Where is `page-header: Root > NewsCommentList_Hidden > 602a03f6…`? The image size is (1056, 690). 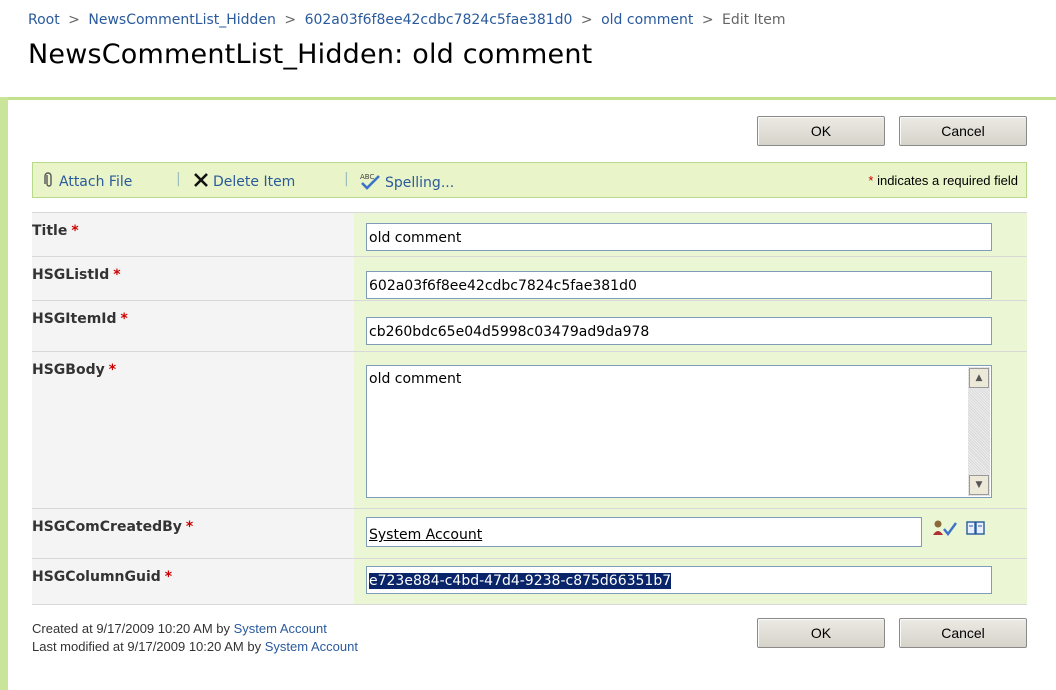 page-header: Root > NewsCommentList_Hidden > 602a03f6… is located at coordinates (528, 48).